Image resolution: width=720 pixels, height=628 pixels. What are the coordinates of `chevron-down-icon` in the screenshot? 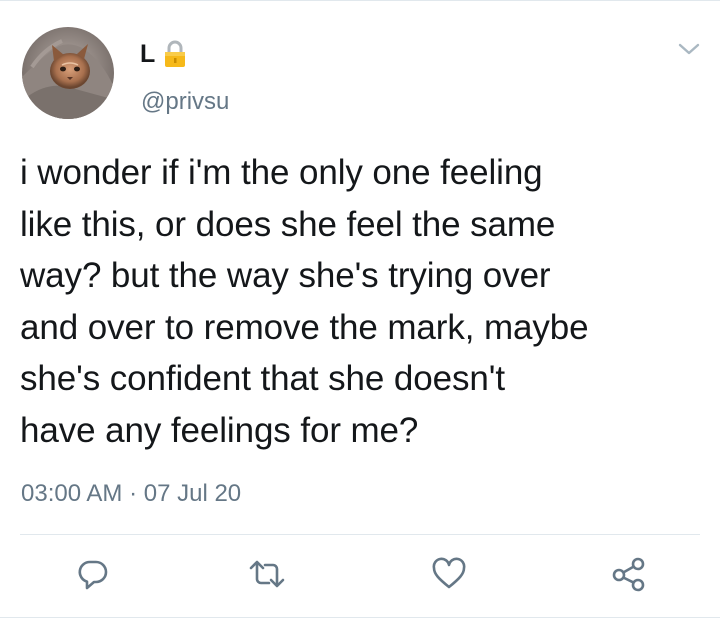 It's located at (689, 49).